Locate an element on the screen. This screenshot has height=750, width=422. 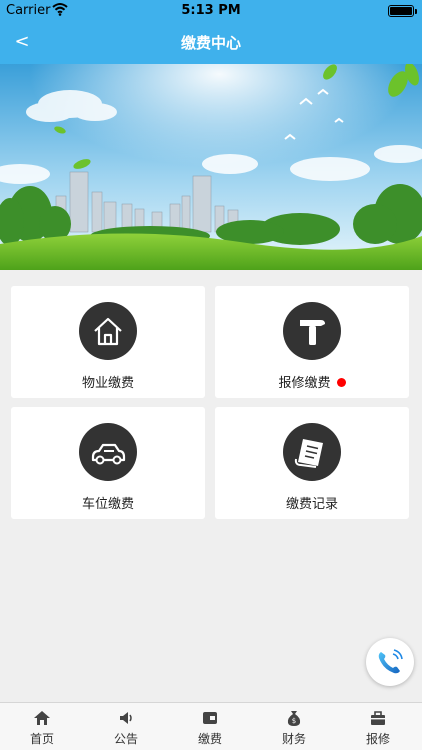
wallet-icon is located at coordinates (210, 718).